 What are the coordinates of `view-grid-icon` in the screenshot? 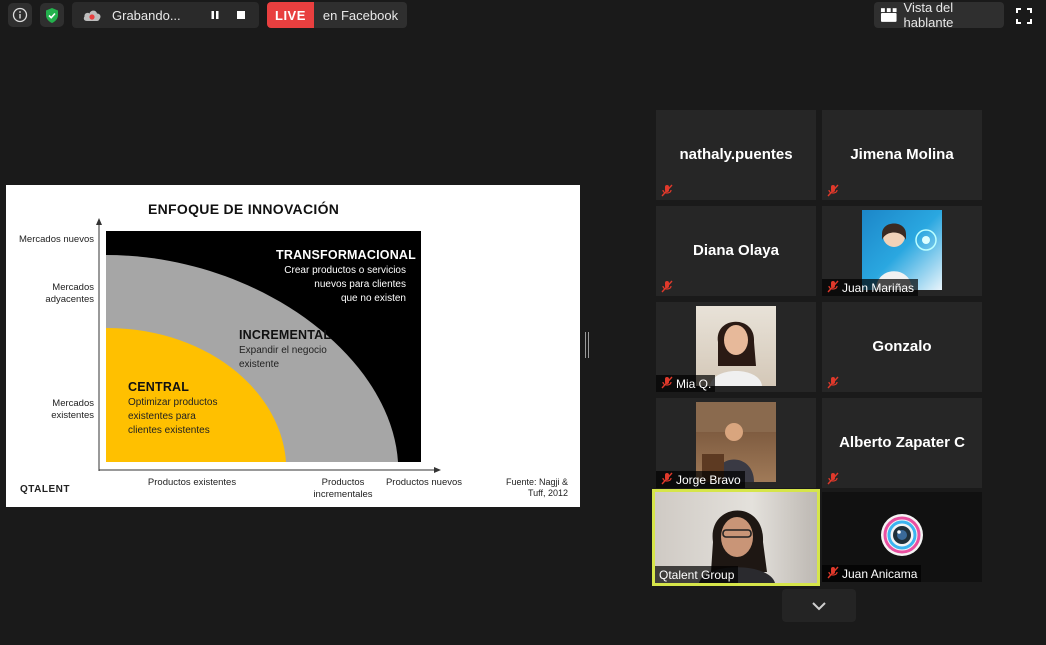 It's located at (888, 15).